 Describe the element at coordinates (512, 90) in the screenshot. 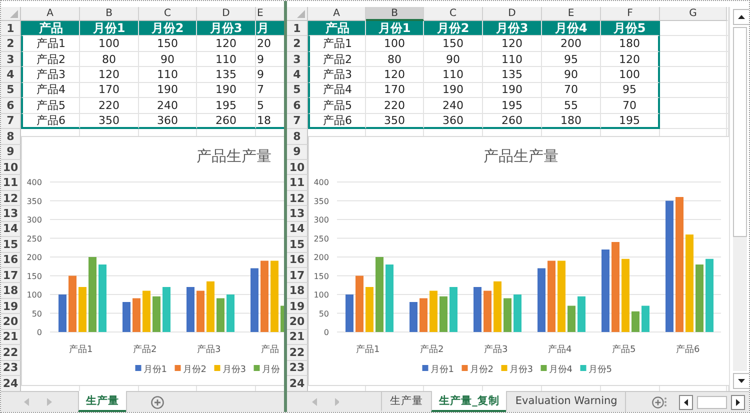

I see `table-cell: 190` at that location.